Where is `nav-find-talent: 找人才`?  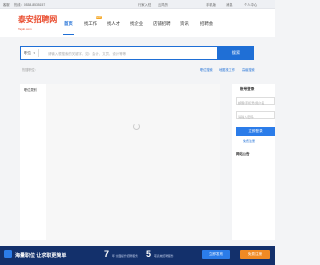 nav-find-talent: 找人才 is located at coordinates (113, 24).